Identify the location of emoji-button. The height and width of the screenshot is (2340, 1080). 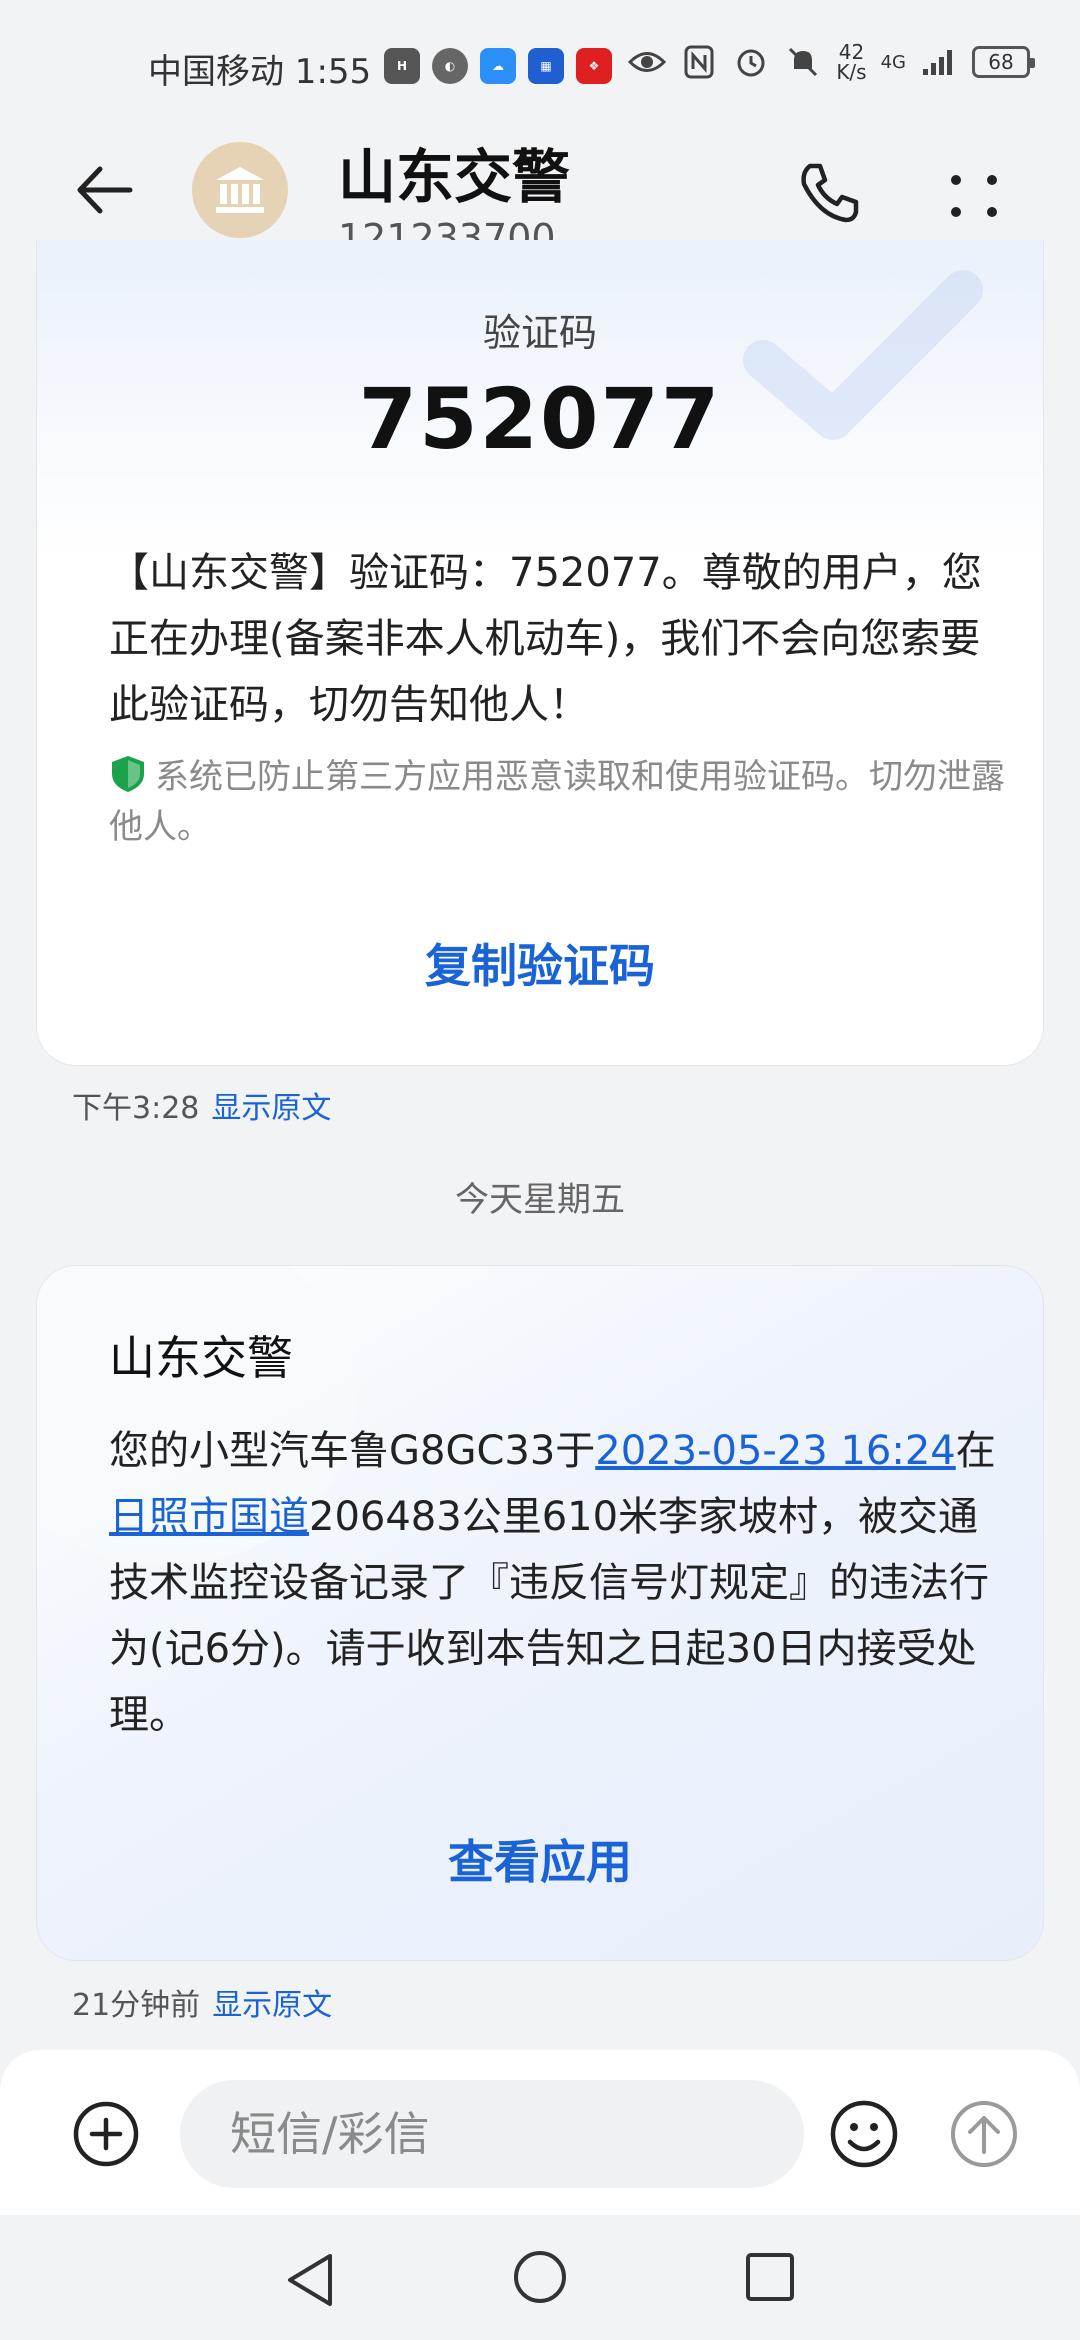
(864, 2134).